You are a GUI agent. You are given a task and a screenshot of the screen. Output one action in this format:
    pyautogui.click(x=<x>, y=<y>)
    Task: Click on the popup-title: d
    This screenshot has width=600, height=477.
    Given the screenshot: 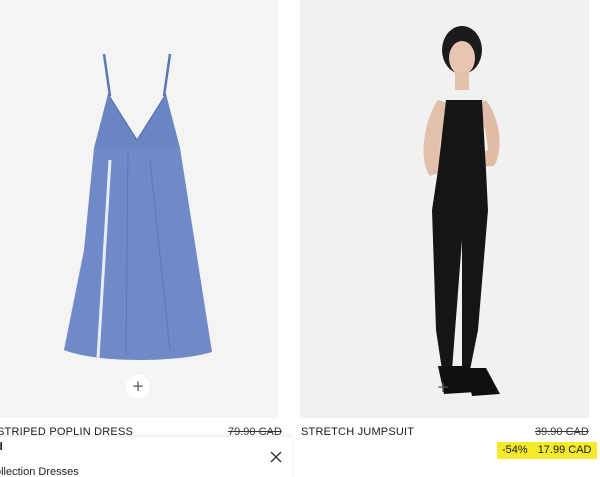 What is the action you would take?
    pyautogui.click(x=1, y=447)
    